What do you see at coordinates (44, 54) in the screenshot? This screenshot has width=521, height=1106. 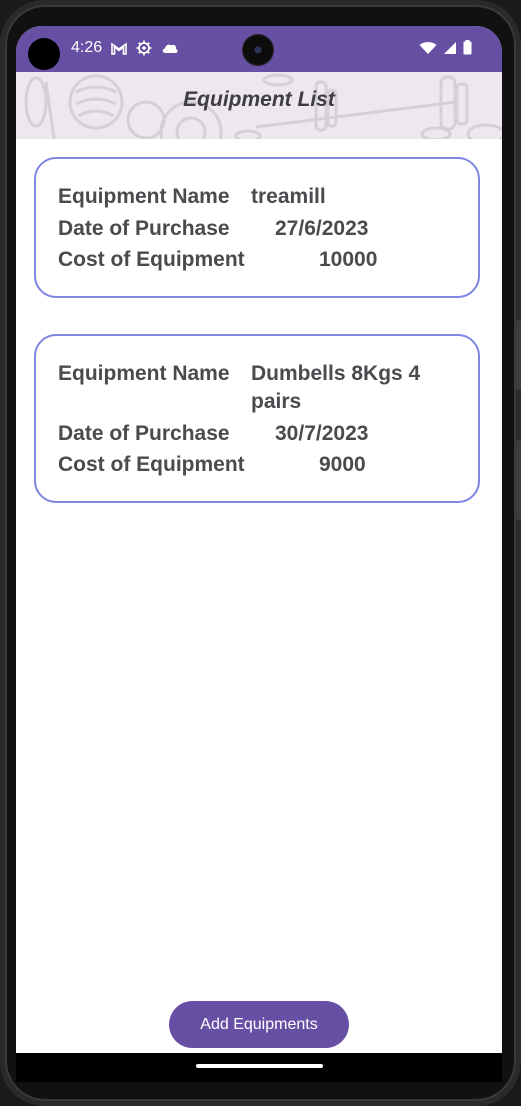 I see `front-camera-icon` at bounding box center [44, 54].